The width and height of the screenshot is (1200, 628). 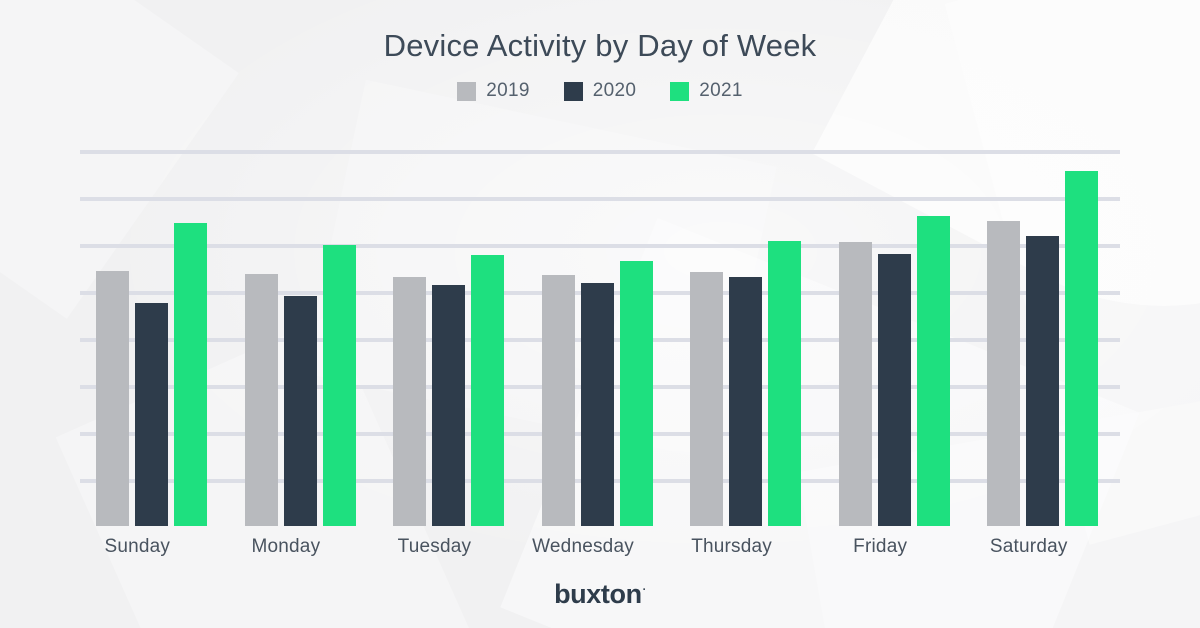 I want to click on bar-wednesday-2021, so click(x=636, y=393).